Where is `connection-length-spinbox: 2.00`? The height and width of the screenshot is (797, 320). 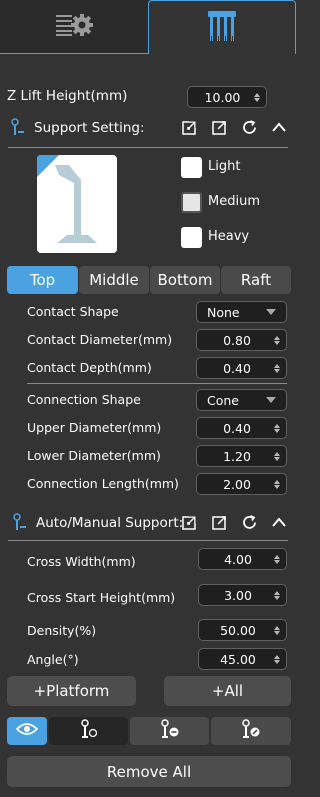 connection-length-spinbox: 2.00 is located at coordinates (241, 484).